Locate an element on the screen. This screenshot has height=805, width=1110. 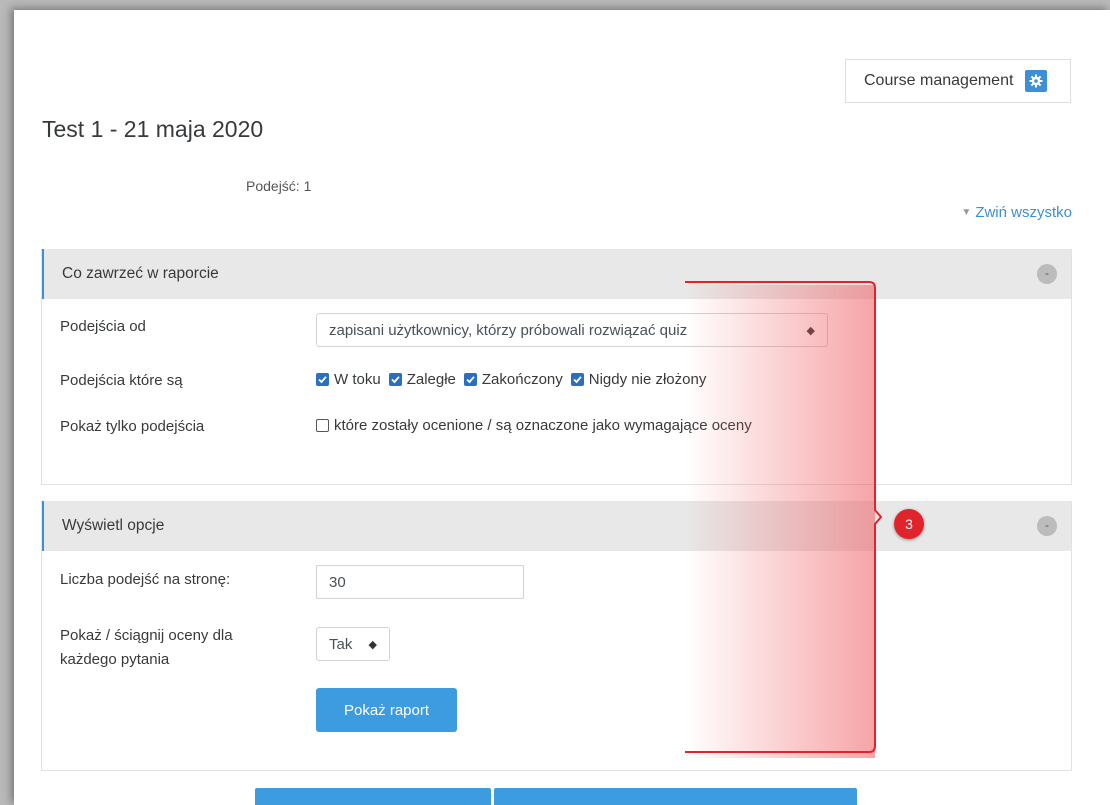
collapse-all-link: ▼ Zwiń wszystko is located at coordinates (1016, 212).